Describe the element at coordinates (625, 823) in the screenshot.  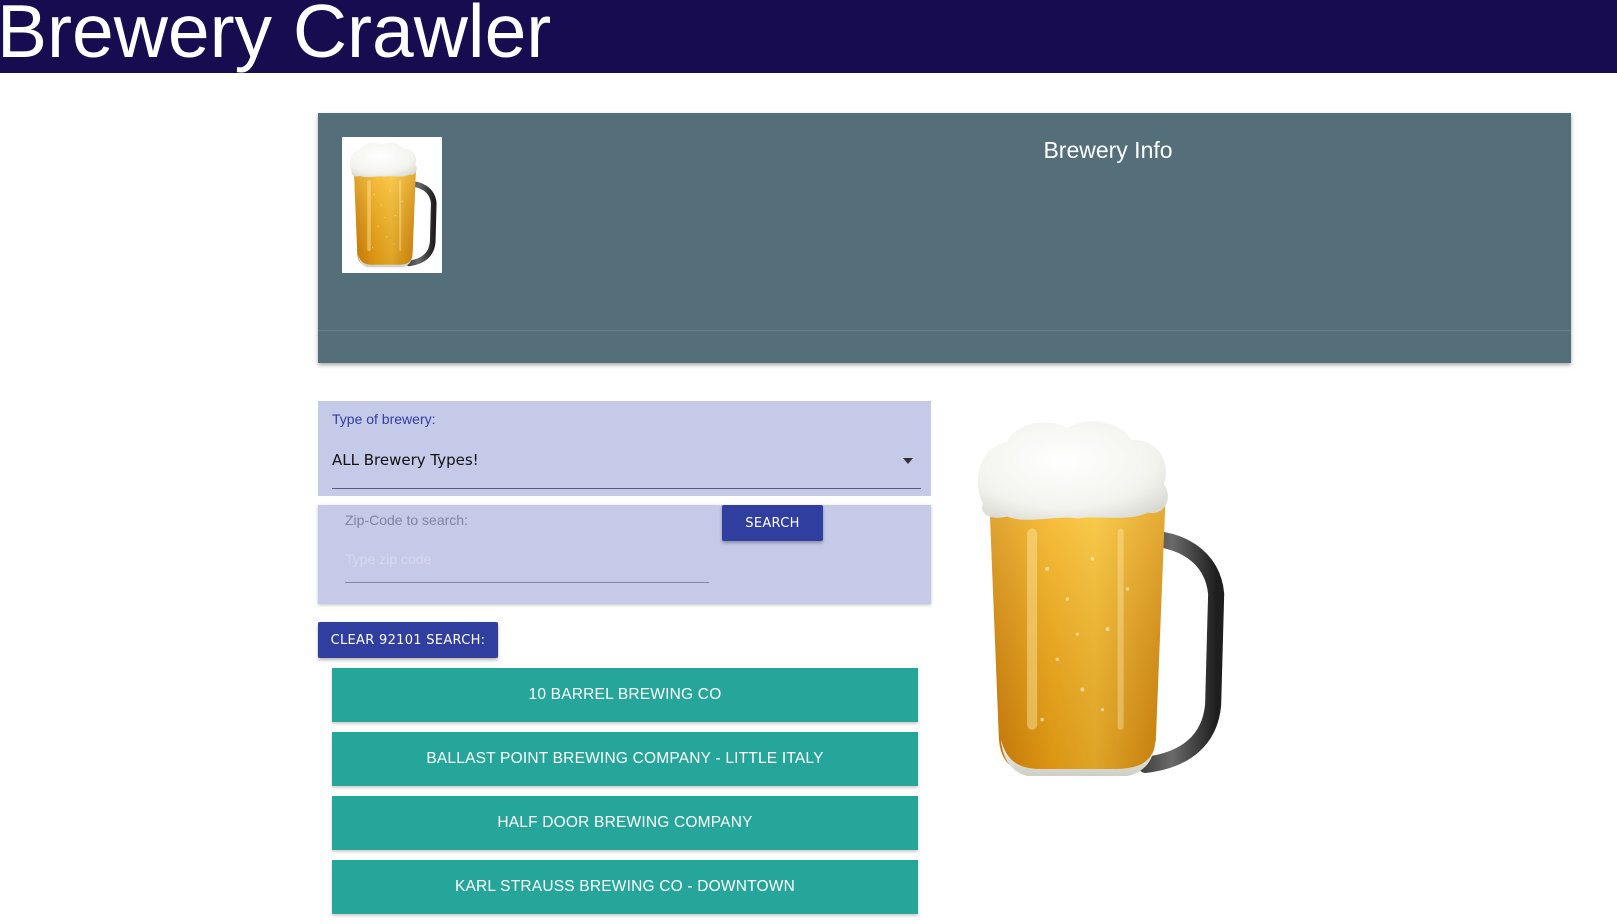
I see `brewery-list-item: HALF DOOR BREWING COMPANY` at that location.